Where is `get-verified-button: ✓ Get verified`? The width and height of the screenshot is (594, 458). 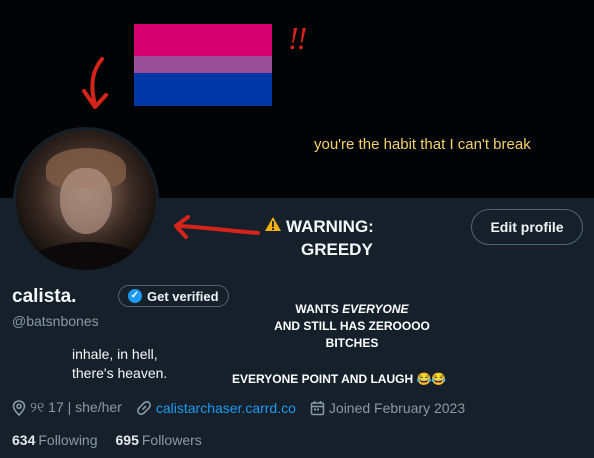 get-verified-button: ✓ Get verified is located at coordinates (173, 296).